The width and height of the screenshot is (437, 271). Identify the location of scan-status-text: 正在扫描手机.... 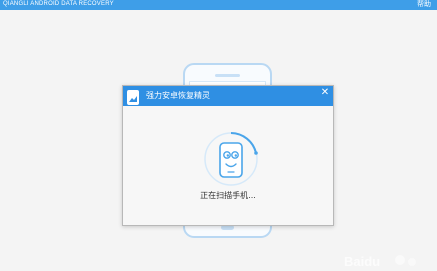
(228, 195).